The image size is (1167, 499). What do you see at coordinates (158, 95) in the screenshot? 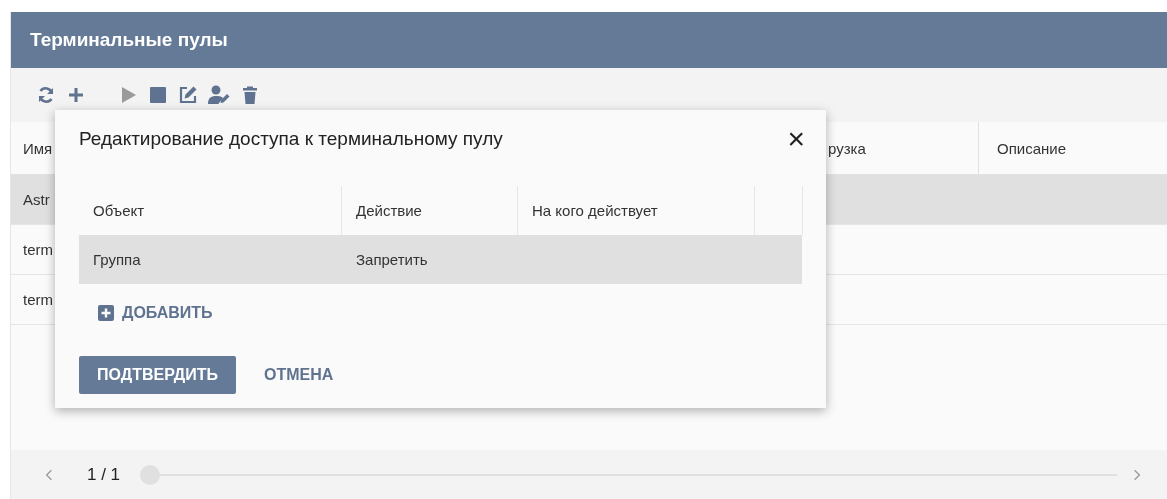
I see `stop-icon` at bounding box center [158, 95].